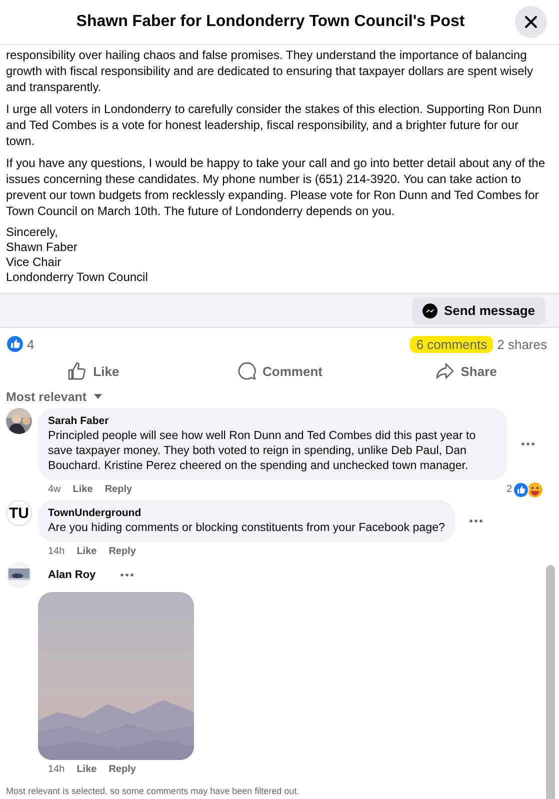 The height and width of the screenshot is (799, 559). I want to click on send-message-button: Send message, so click(478, 310).